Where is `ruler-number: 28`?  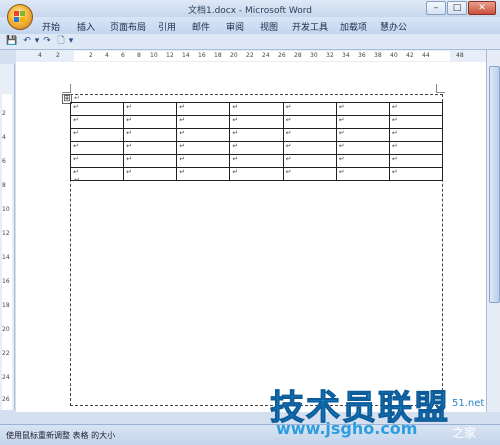 ruler-number: 28 is located at coordinates (298, 55).